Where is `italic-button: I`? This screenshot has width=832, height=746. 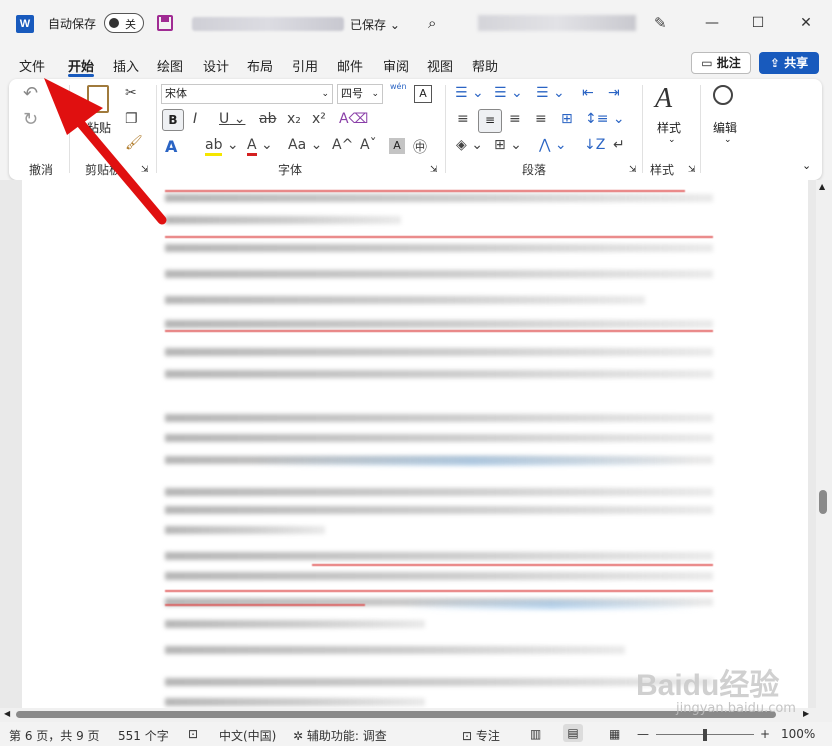
italic-button: I is located at coordinates (195, 119).